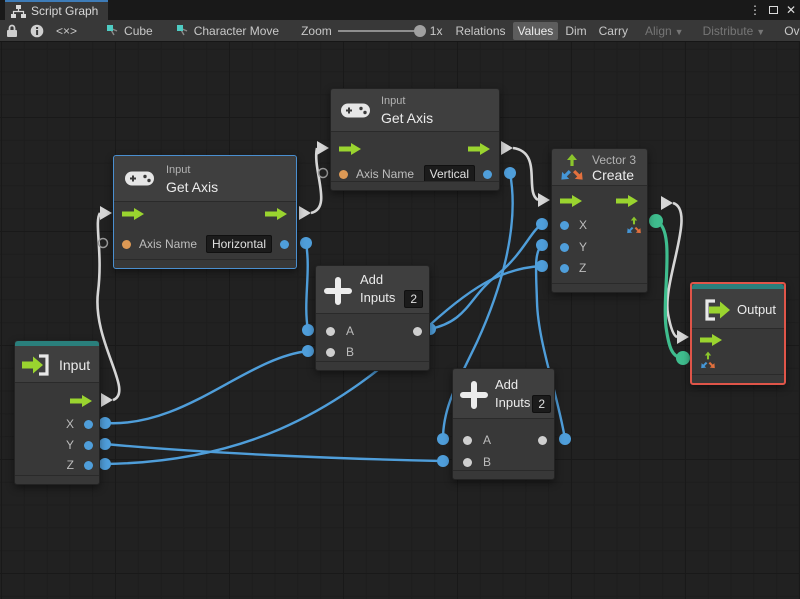 This screenshot has height=599, width=800. Describe the element at coordinates (112, 29) in the screenshot. I see `graph-node-icon` at that location.